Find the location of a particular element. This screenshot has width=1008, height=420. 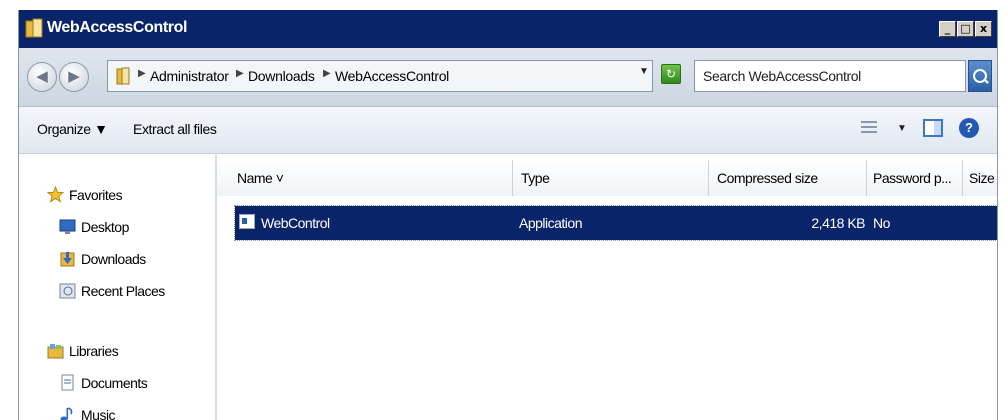

search-icon is located at coordinates (980, 76).